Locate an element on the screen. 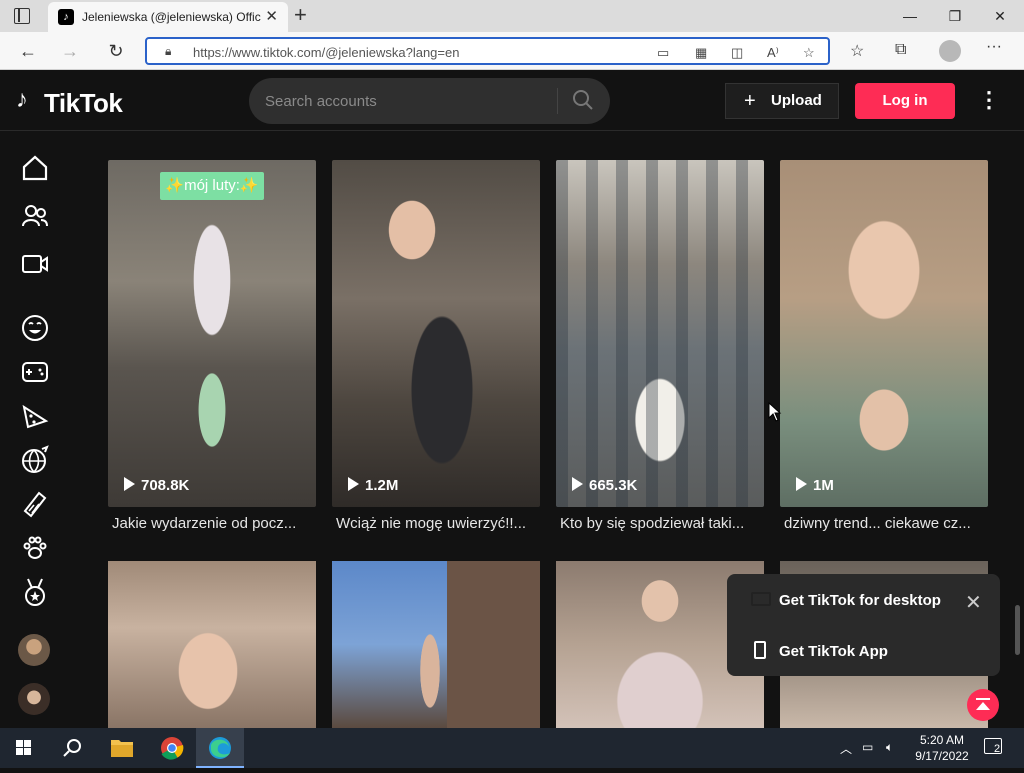  more-options-icon: ⋮ is located at coordinates (989, 100).